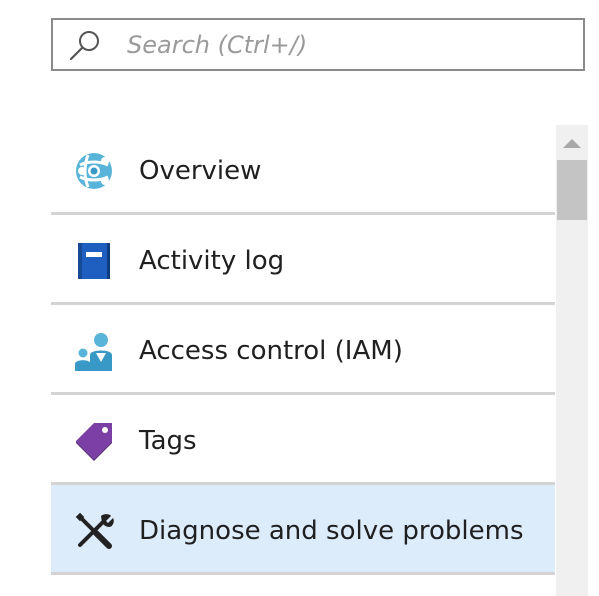  Describe the element at coordinates (352, 44) in the screenshot. I see `search-input` at that location.